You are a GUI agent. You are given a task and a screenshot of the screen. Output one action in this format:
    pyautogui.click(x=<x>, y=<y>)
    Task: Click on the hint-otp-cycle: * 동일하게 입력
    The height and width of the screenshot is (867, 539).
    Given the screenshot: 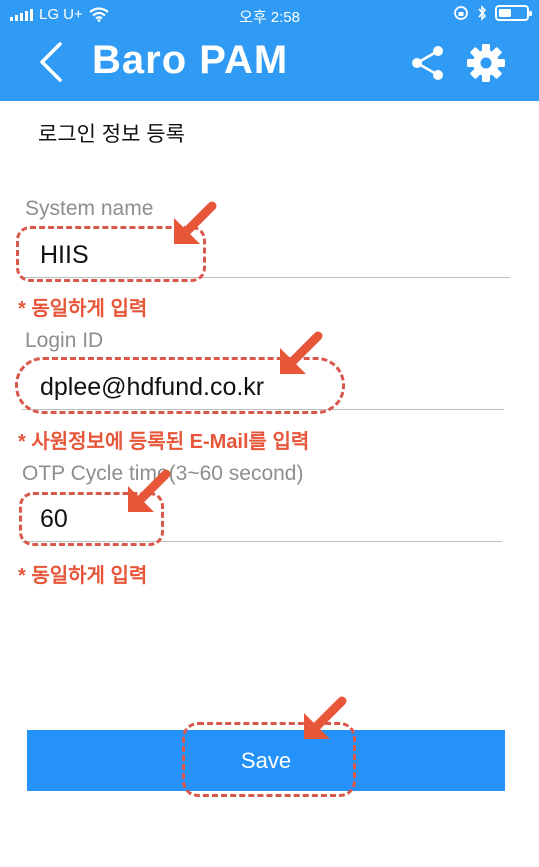 What is the action you would take?
    pyautogui.click(x=83, y=576)
    